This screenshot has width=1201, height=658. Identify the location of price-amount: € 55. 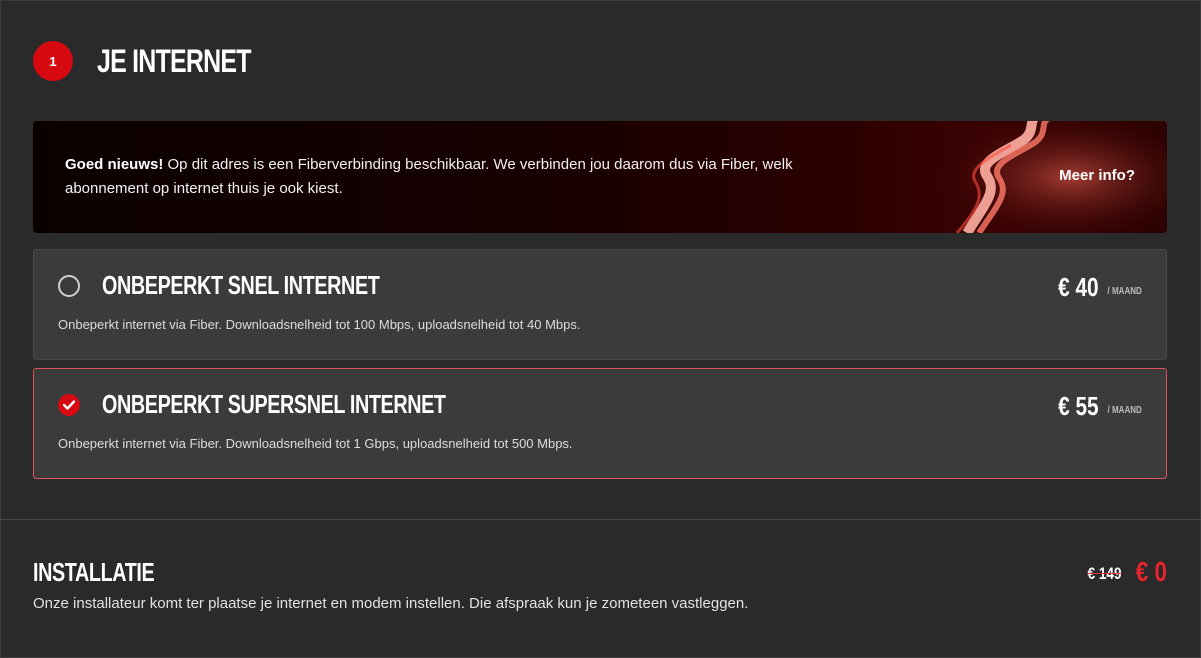
(1078, 406).